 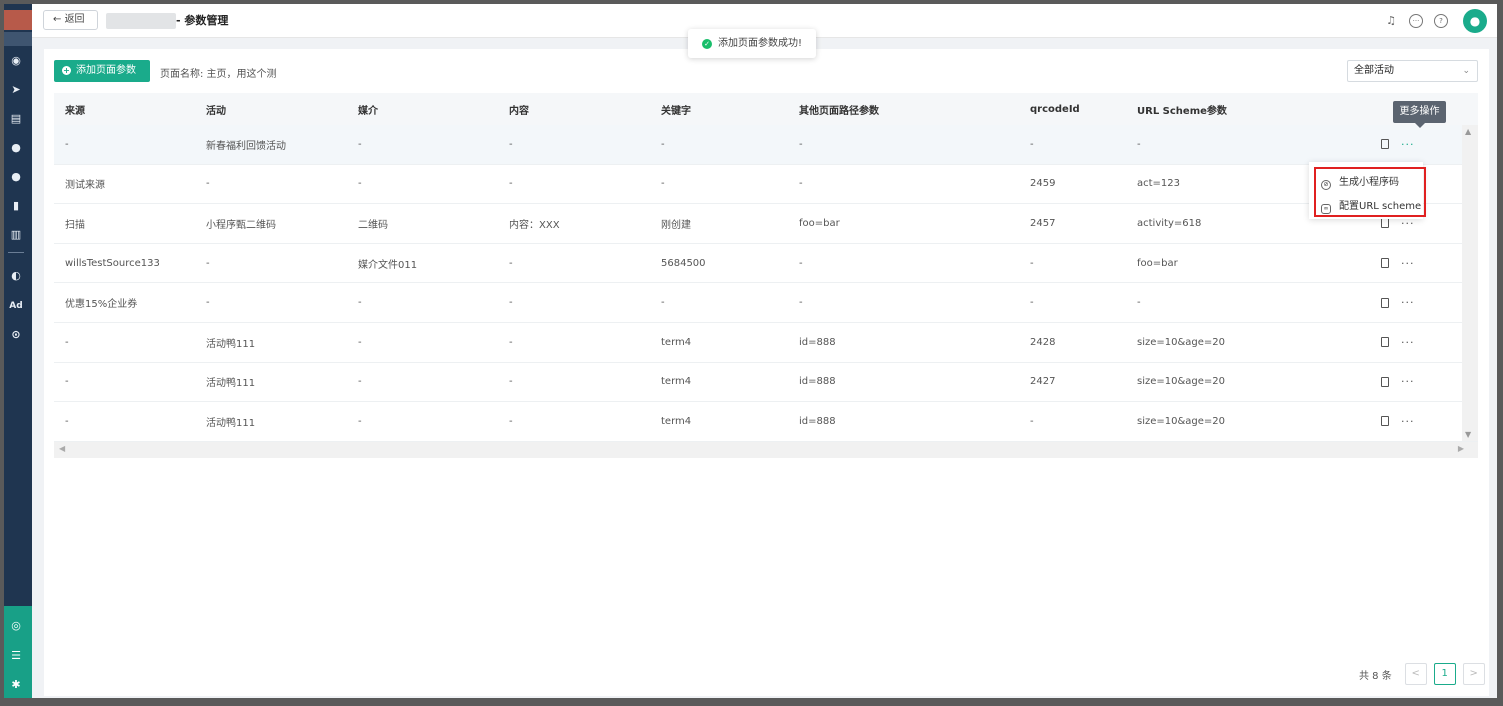 I want to click on cell-activity: 新春福利回馈活动, so click(x=246, y=146).